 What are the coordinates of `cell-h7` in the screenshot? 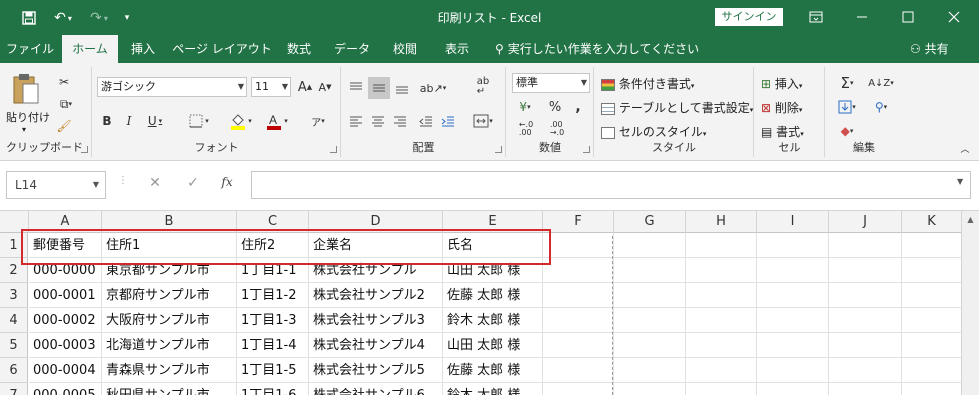 It's located at (721, 389).